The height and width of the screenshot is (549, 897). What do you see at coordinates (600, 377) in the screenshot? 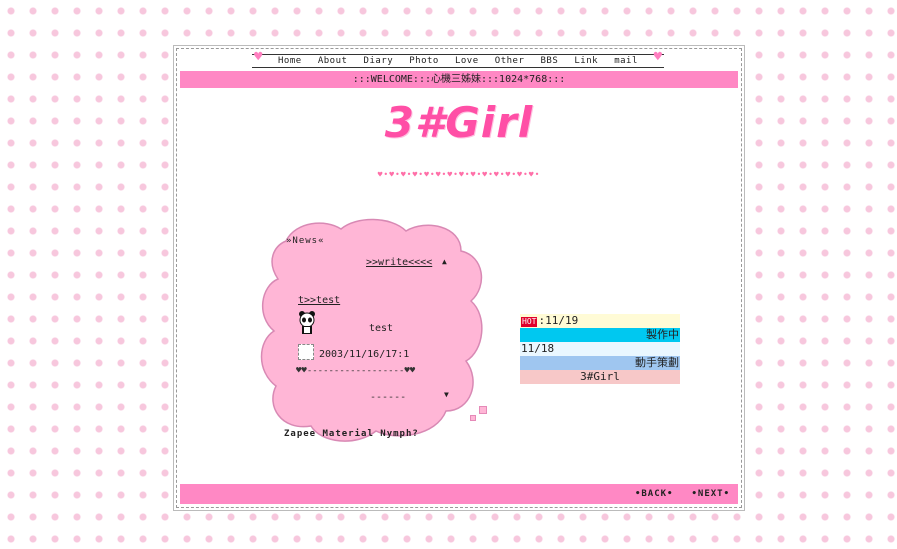
I see `update-site-name: 3#Girl` at bounding box center [600, 377].